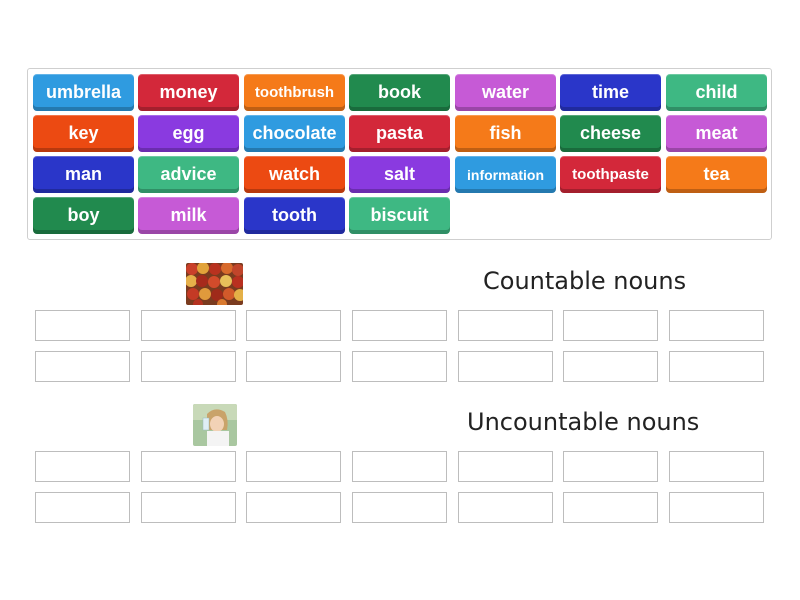 The image size is (800, 600). I want to click on word-tile-tooth: tooth, so click(294, 215).